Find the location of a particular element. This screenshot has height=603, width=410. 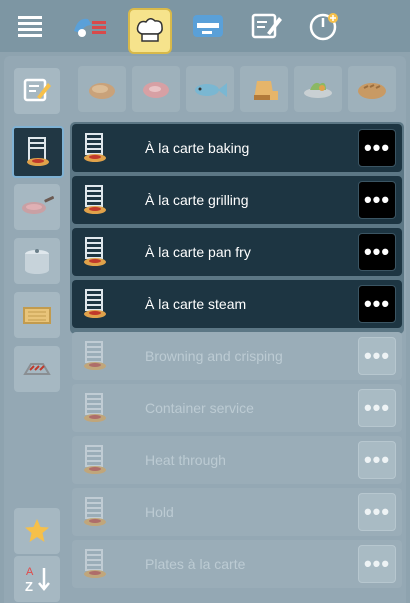

sidebar: AZ is located at coordinates (38, 329).